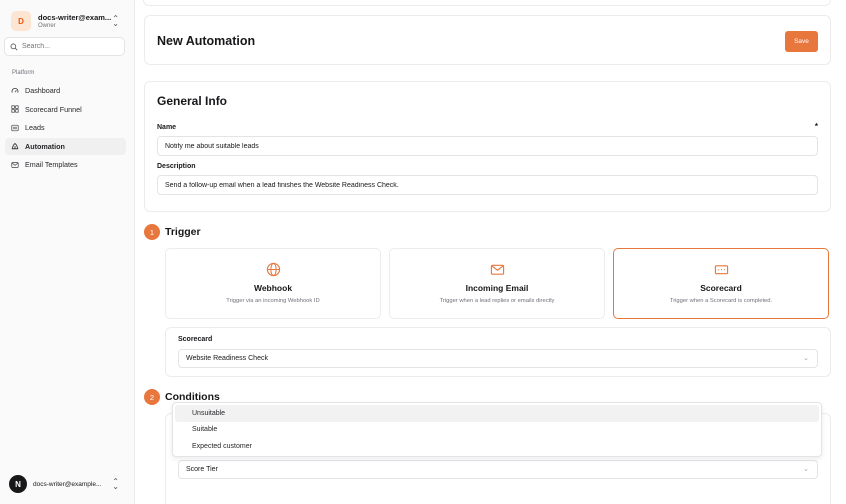 Image resolution: width=846 pixels, height=504 pixels. What do you see at coordinates (227, 358) in the screenshot?
I see `scorecard-selected-value: Website Readiness Check` at bounding box center [227, 358].